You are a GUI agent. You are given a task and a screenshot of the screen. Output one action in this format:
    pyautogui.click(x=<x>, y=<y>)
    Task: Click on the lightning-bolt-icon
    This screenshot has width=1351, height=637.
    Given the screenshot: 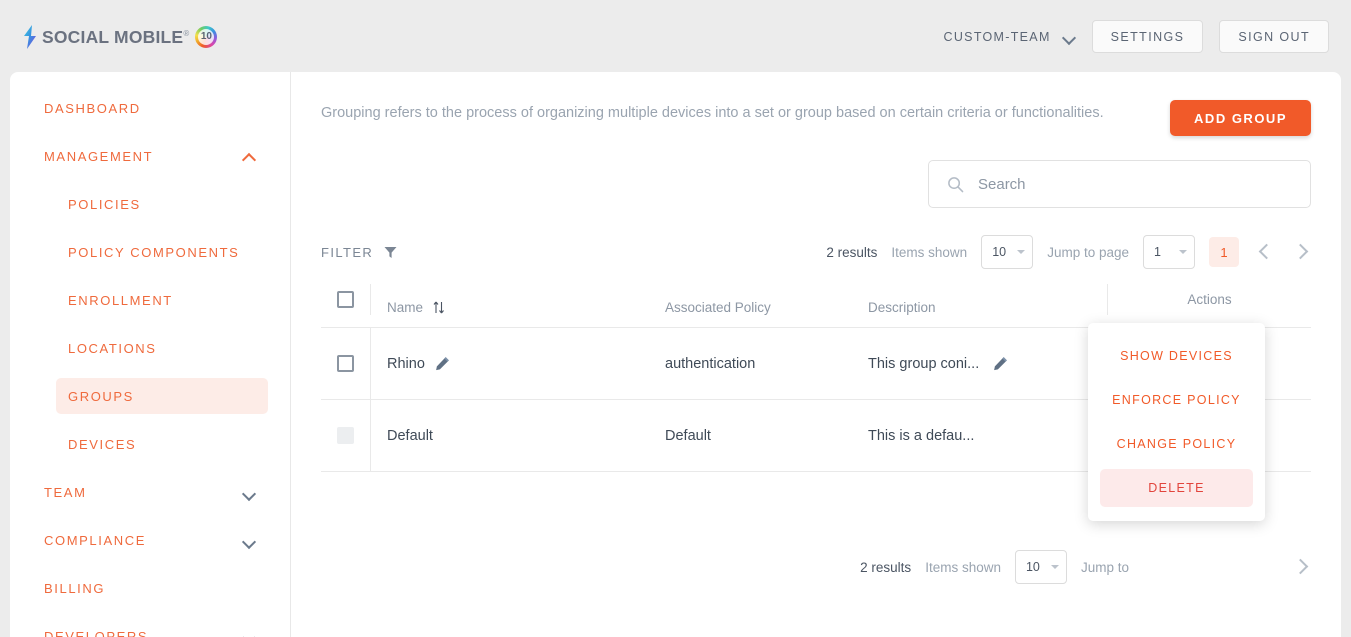 What is the action you would take?
    pyautogui.click(x=30, y=37)
    